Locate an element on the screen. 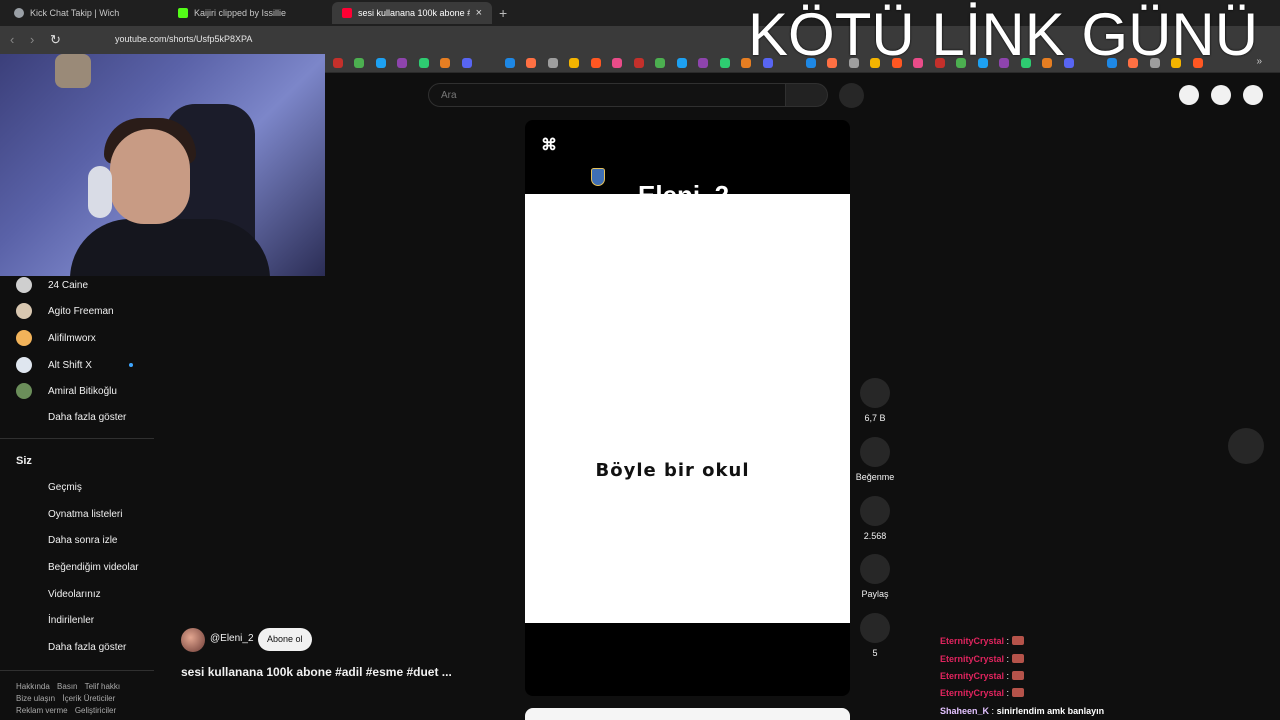 The height and width of the screenshot is (720, 1280). footer-link: Telif hakkı is located at coordinates (103, 686).